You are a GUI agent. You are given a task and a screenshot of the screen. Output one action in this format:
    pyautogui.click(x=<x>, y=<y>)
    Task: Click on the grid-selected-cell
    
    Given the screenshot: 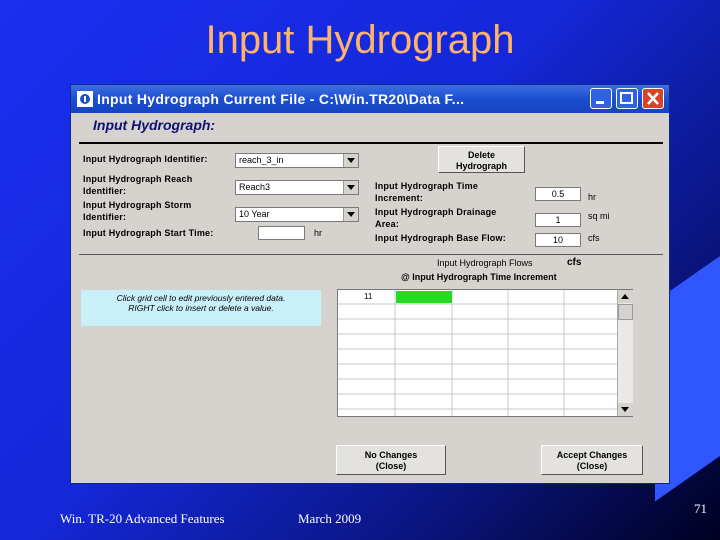 What is the action you would take?
    pyautogui.click(x=424, y=297)
    